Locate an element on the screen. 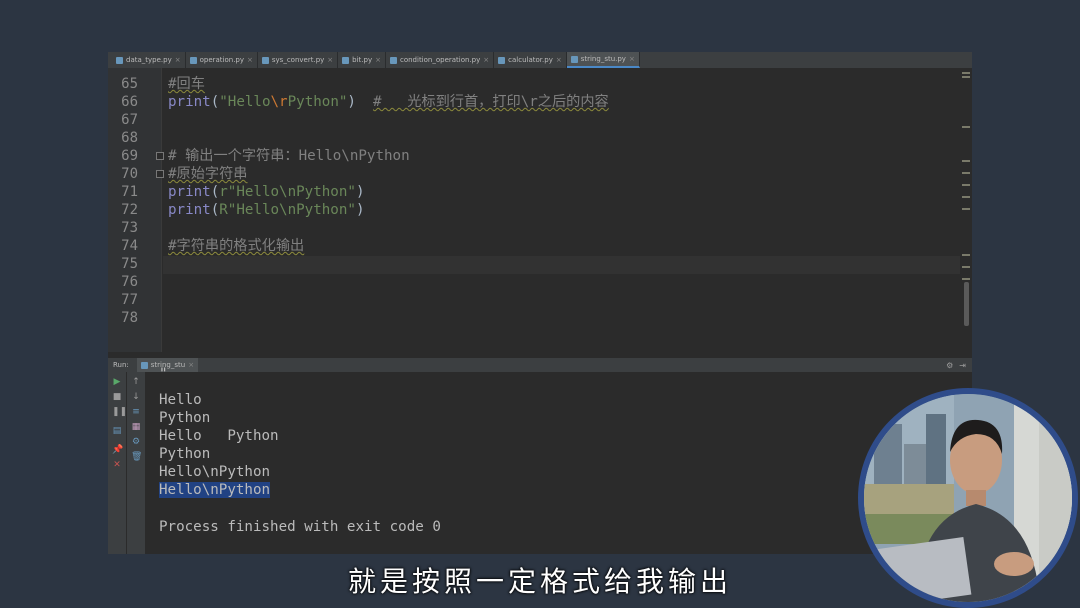 The width and height of the screenshot is (1080, 608). tab-data-type: data_type.py × is located at coordinates (149, 60).